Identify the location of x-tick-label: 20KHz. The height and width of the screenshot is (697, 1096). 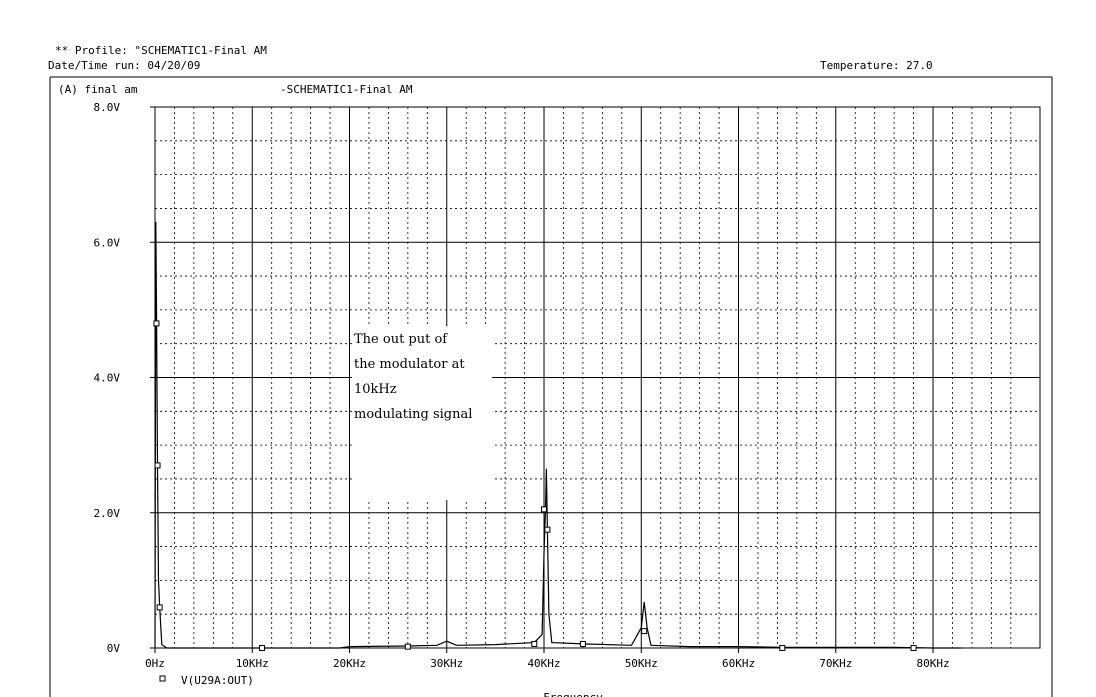
(349, 663).